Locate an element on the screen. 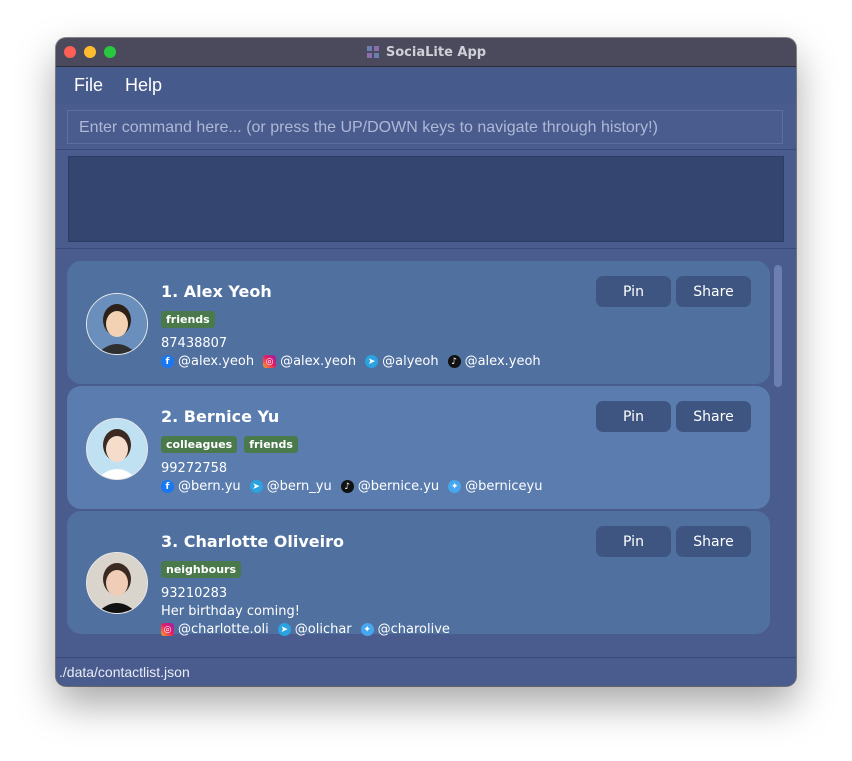 This screenshot has height=761, width=852. social-handles: ◎ @charlotte.oli ➤ @olichar ✦ @charolive is located at coordinates (307, 629).